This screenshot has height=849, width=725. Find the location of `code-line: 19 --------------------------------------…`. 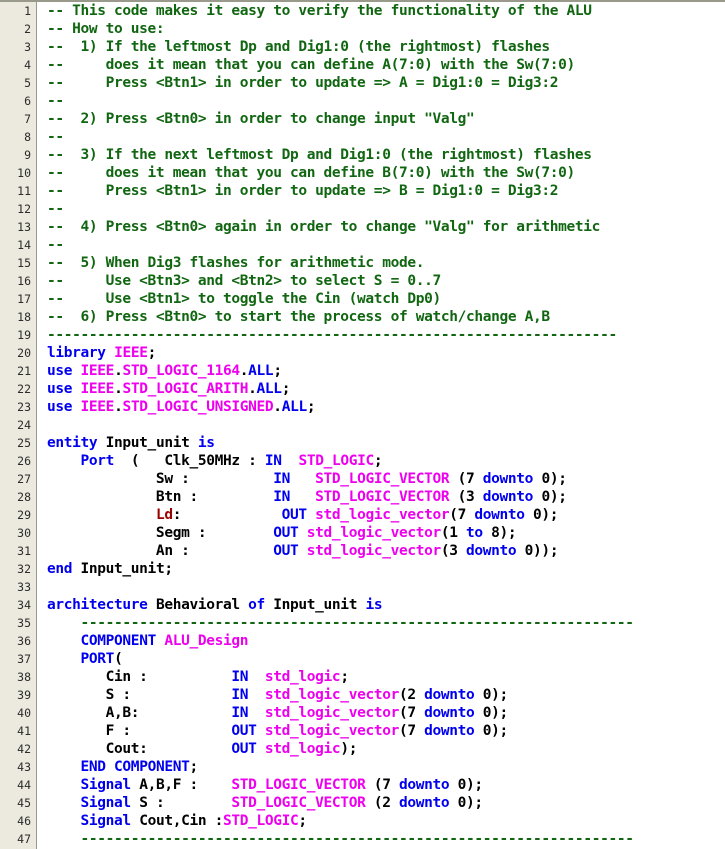

code-line: 19 --------------------------------------… is located at coordinates (362, 335).